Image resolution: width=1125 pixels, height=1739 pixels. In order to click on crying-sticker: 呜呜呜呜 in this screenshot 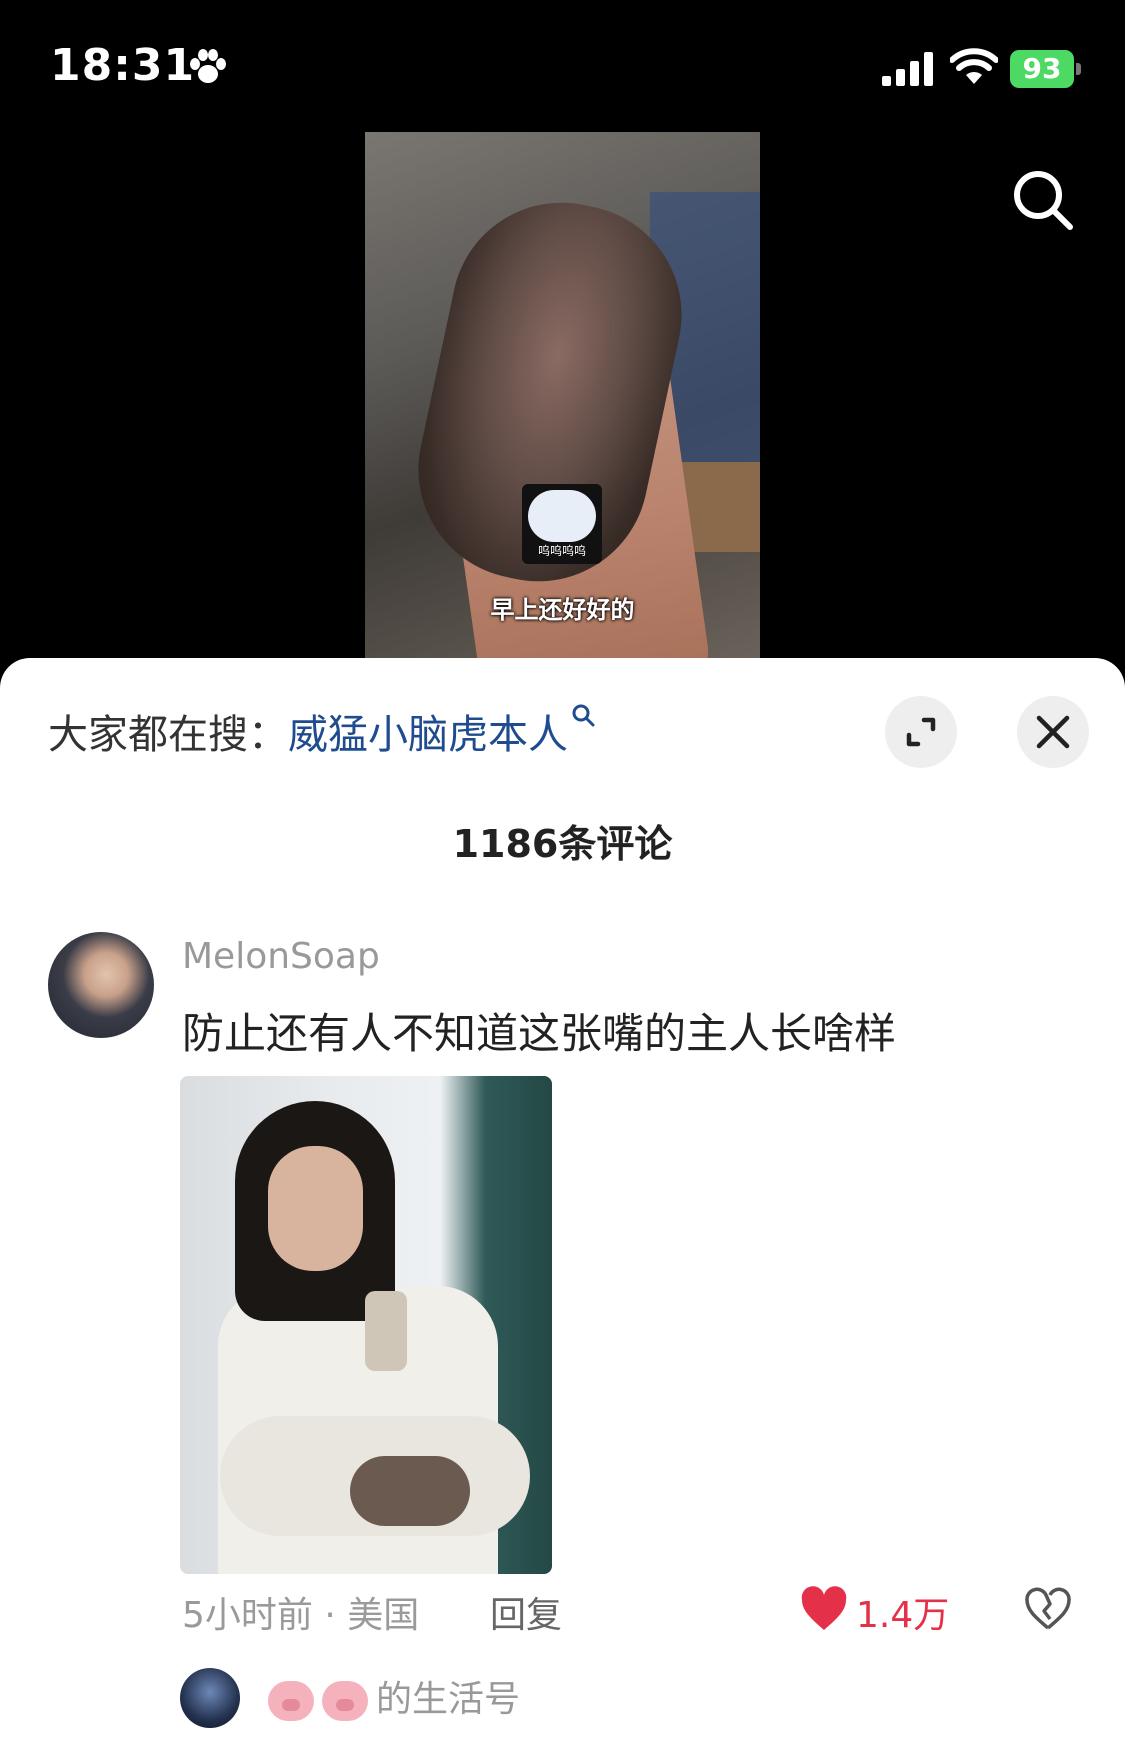, I will do `click(562, 524)`.